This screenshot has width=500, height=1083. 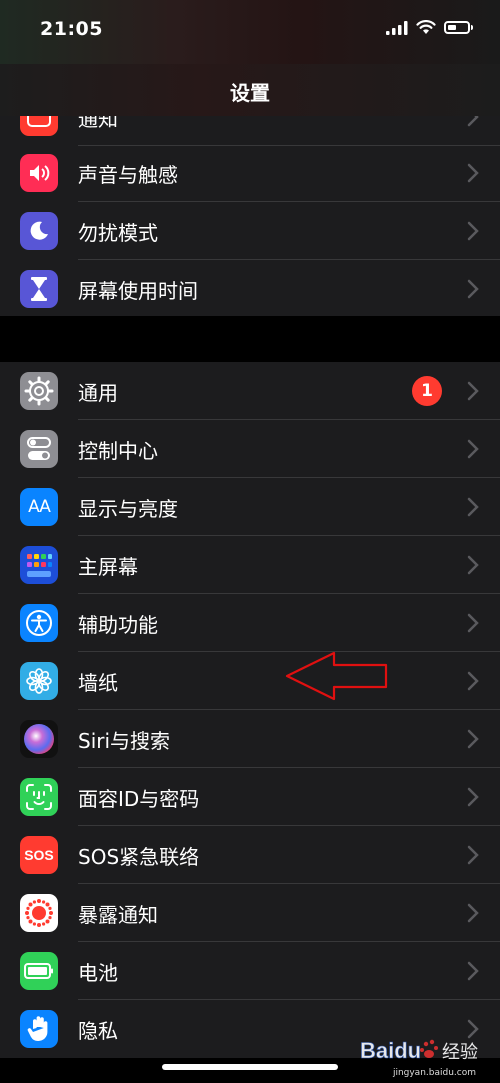 What do you see at coordinates (250, 231) in the screenshot?
I see `settings-row-do-not-disturb: 勿扰模式` at bounding box center [250, 231].